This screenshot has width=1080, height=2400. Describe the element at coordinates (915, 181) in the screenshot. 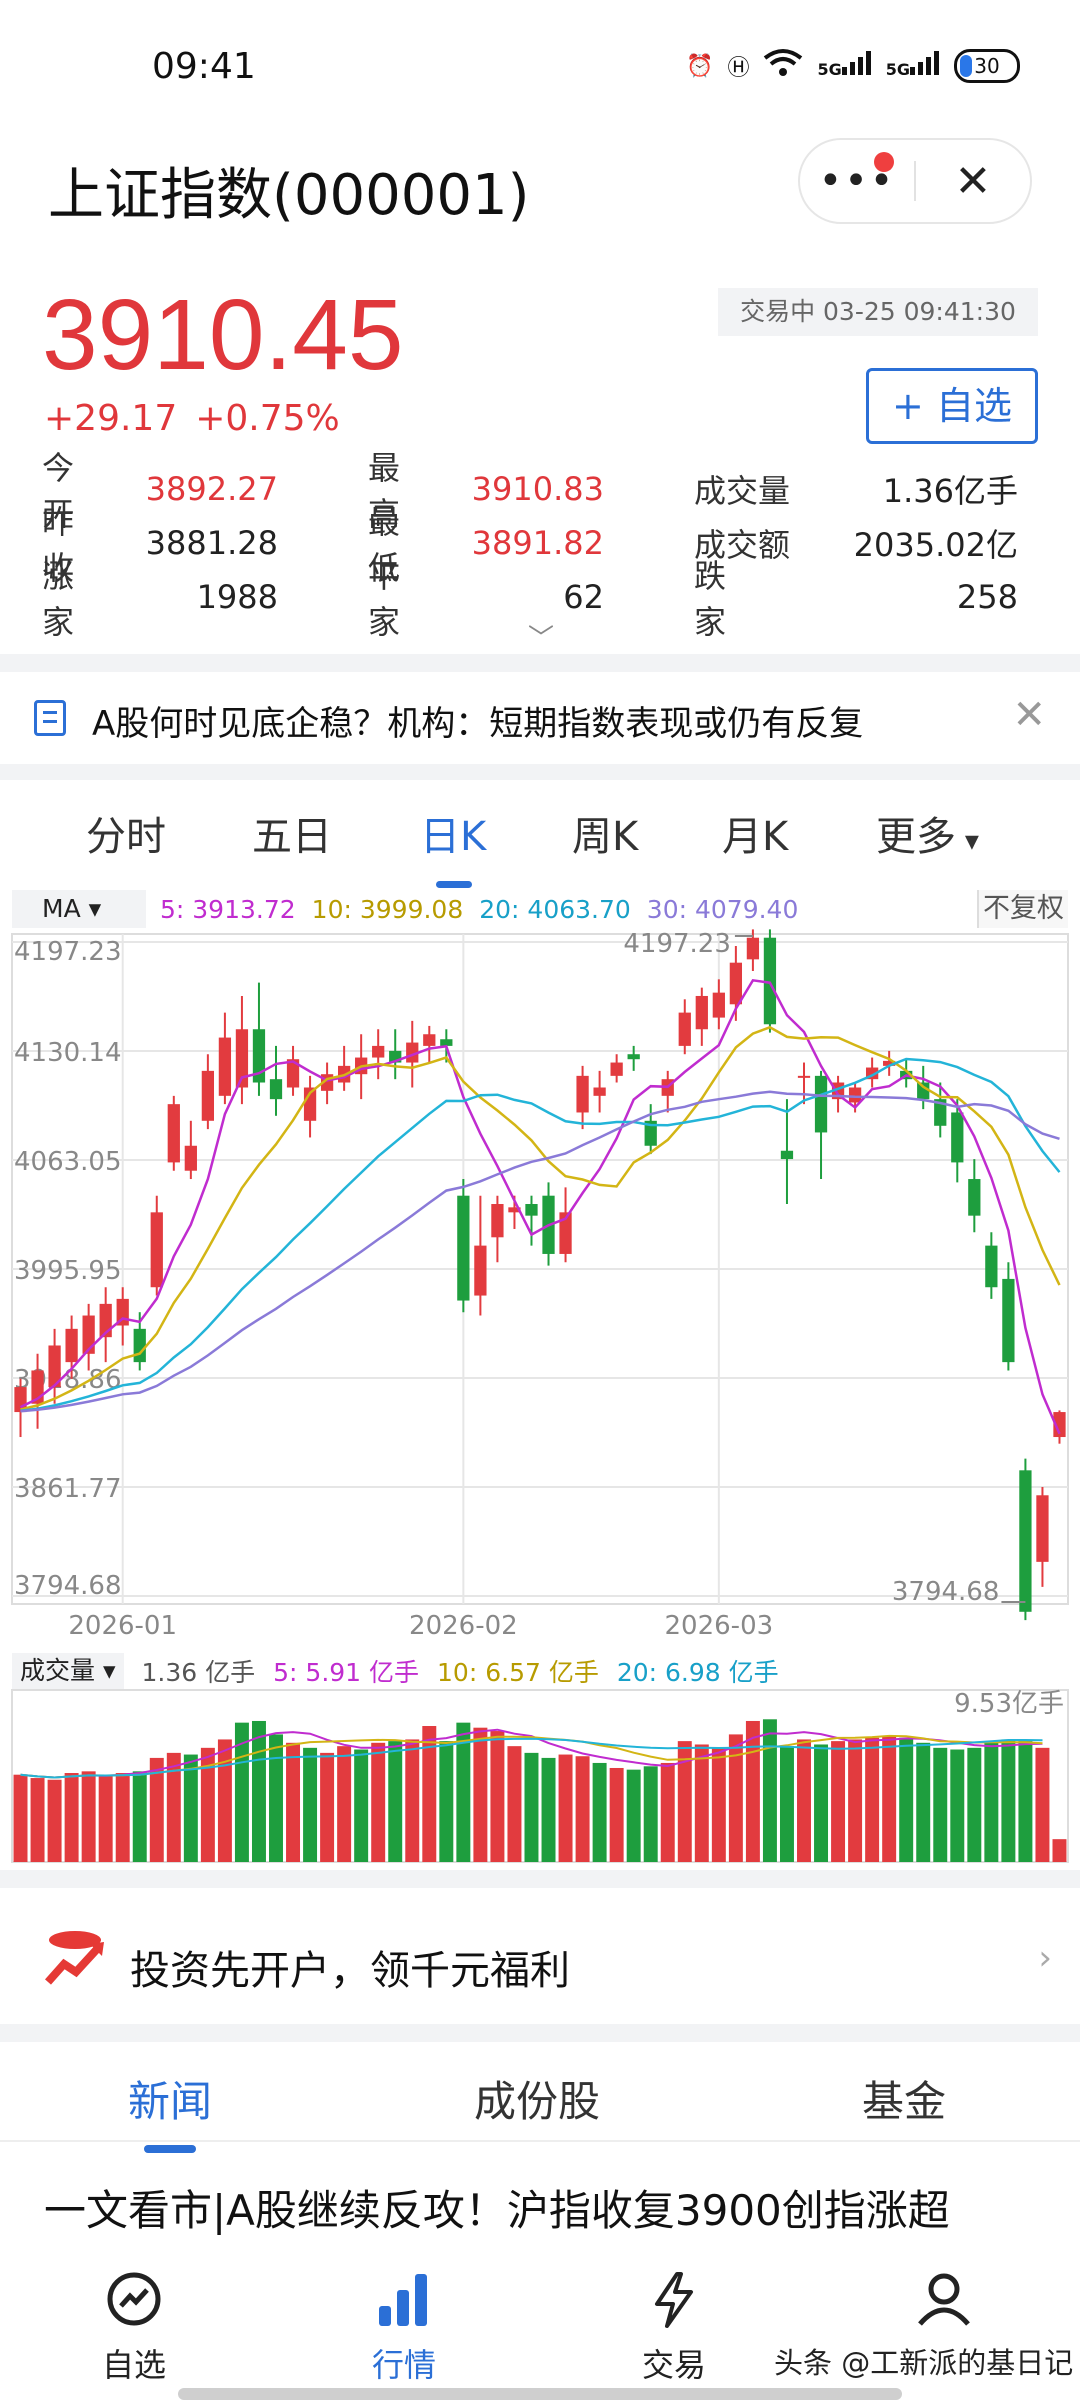

I see `mini-program-capsule: ••• ✕` at that location.